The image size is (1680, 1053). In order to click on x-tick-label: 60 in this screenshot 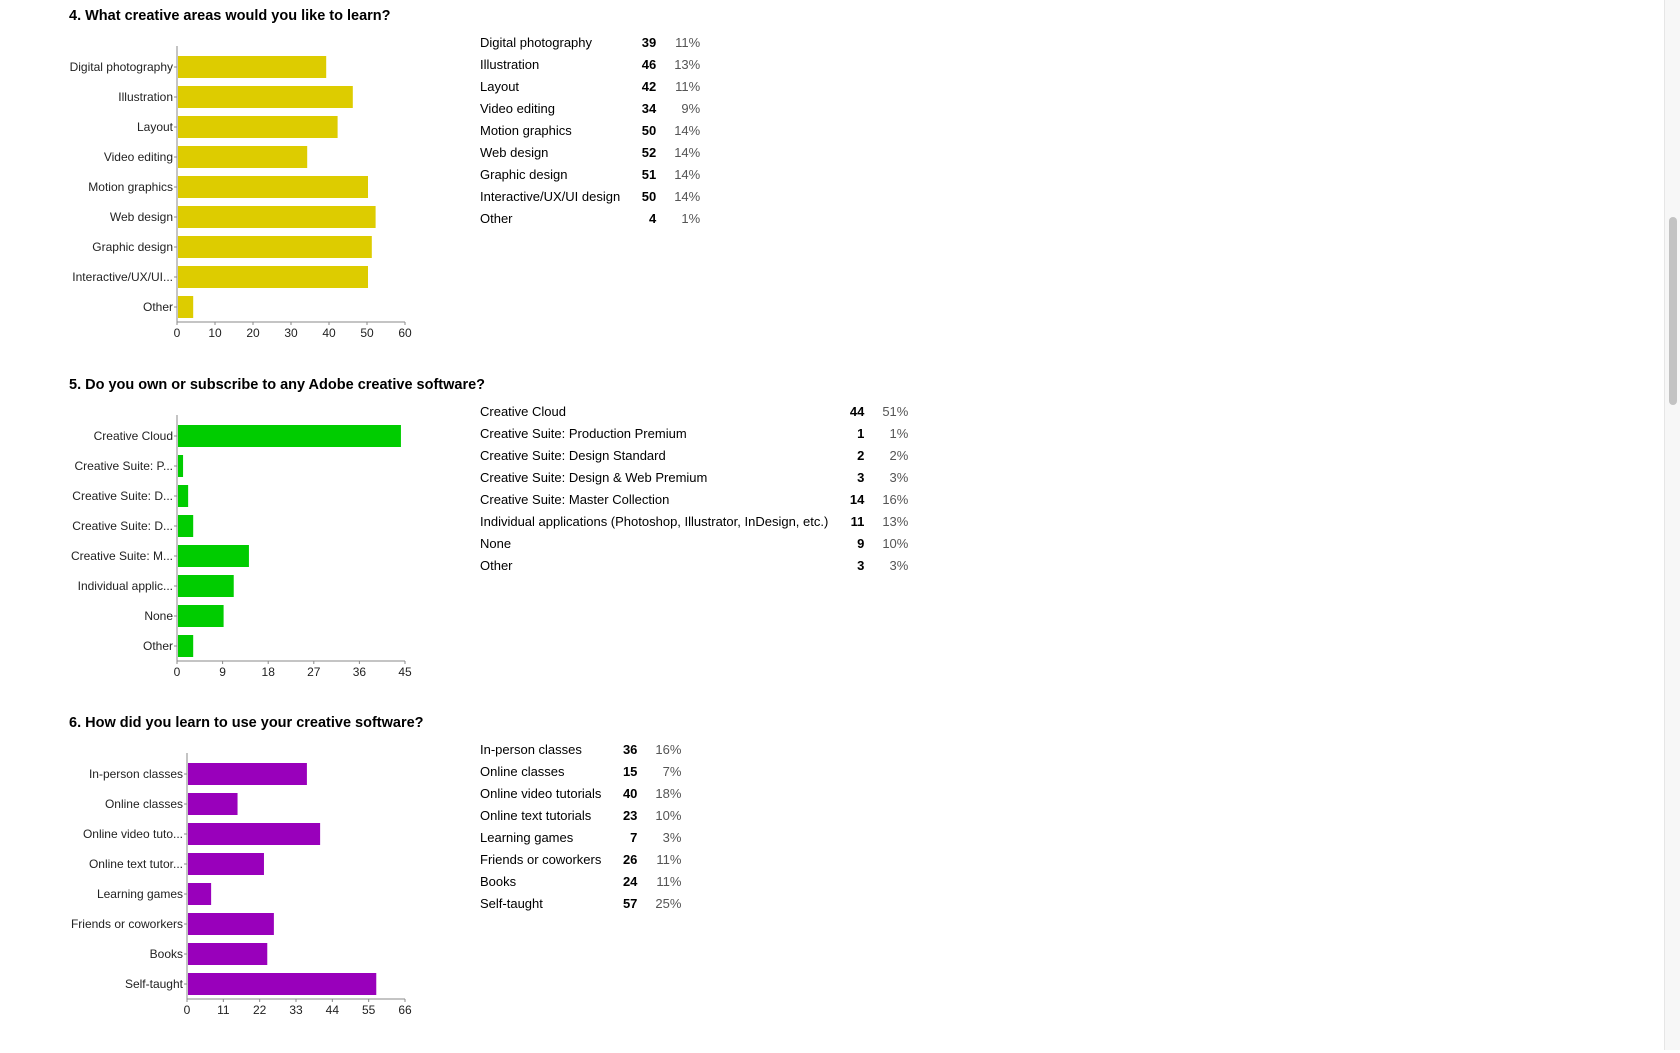, I will do `click(405, 333)`.